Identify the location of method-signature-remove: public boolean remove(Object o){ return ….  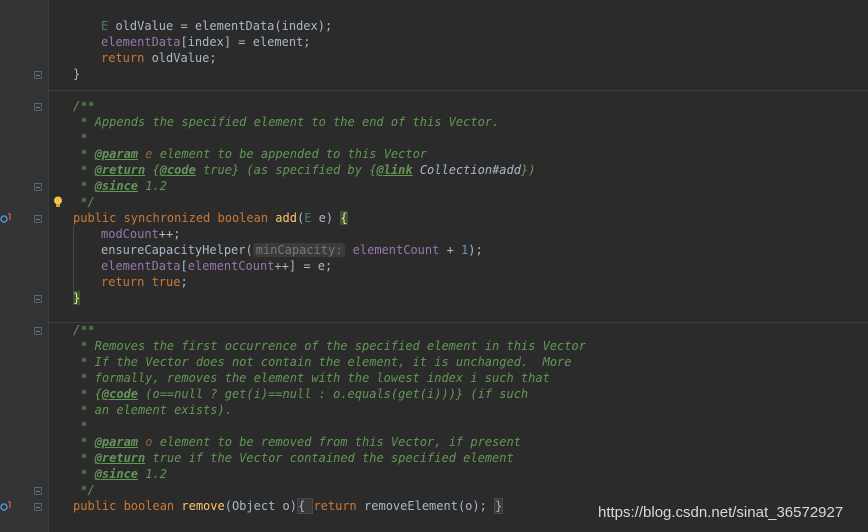
(288, 506).